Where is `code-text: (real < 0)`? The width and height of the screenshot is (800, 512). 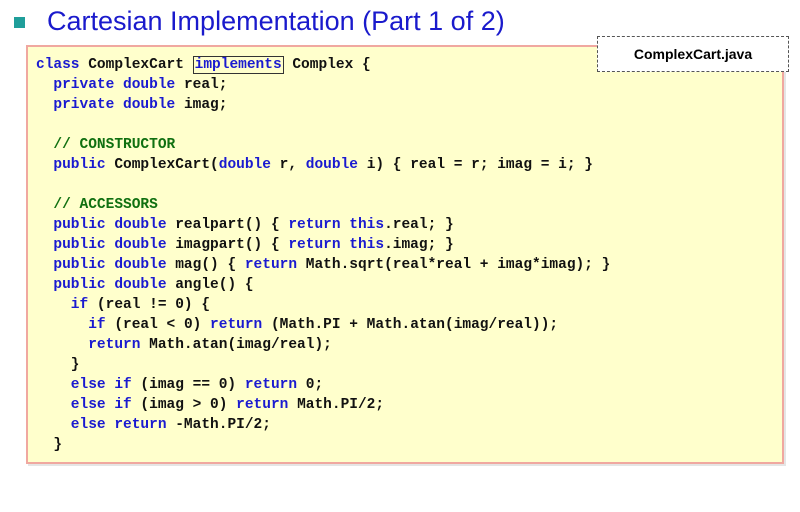
code-text: (real < 0) is located at coordinates (162, 325).